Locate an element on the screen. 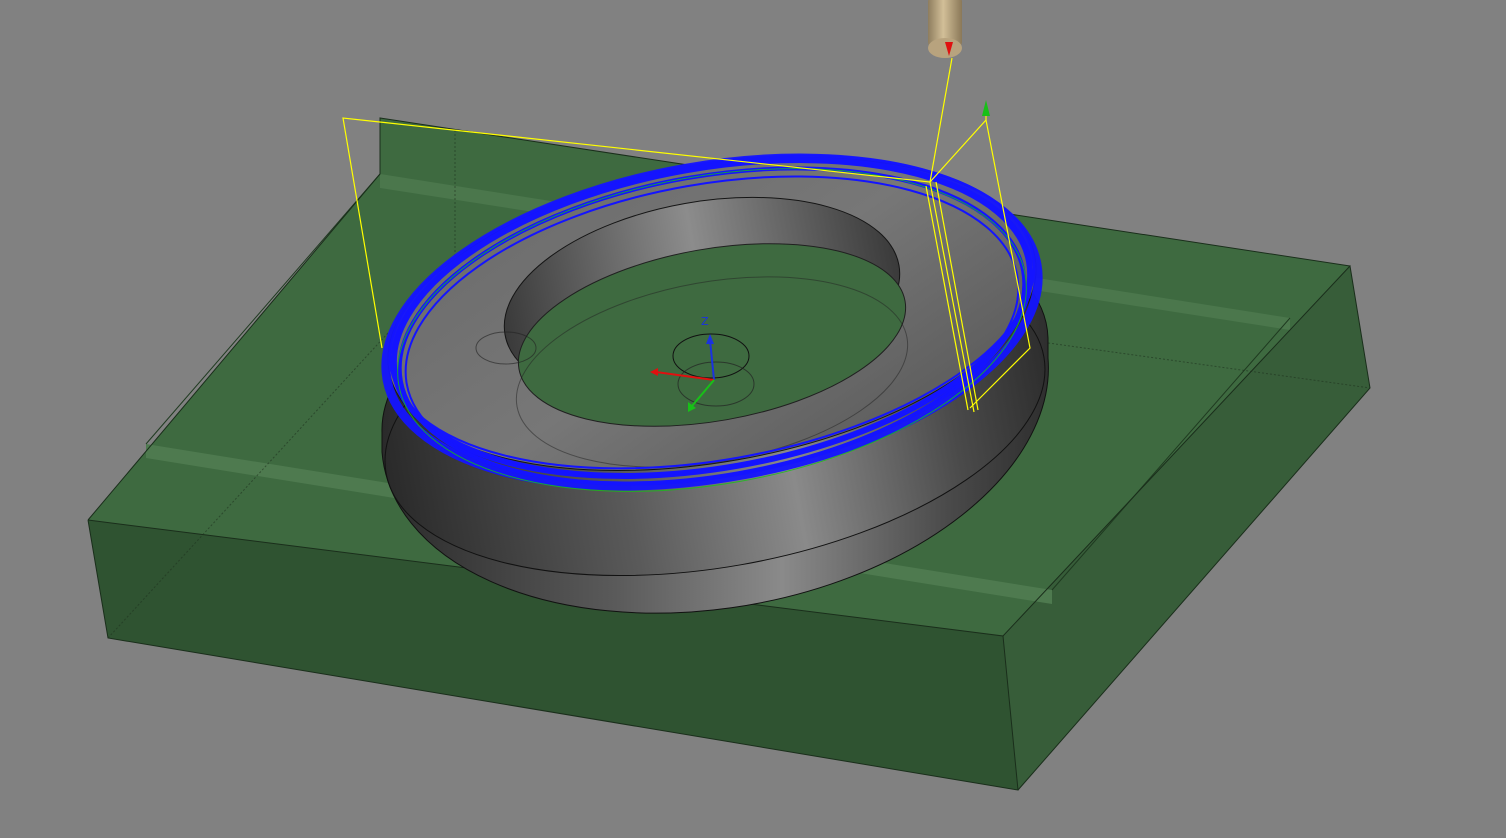 This screenshot has width=1506, height=838. toolpath-direction-arrow-icon is located at coordinates (986, 108).